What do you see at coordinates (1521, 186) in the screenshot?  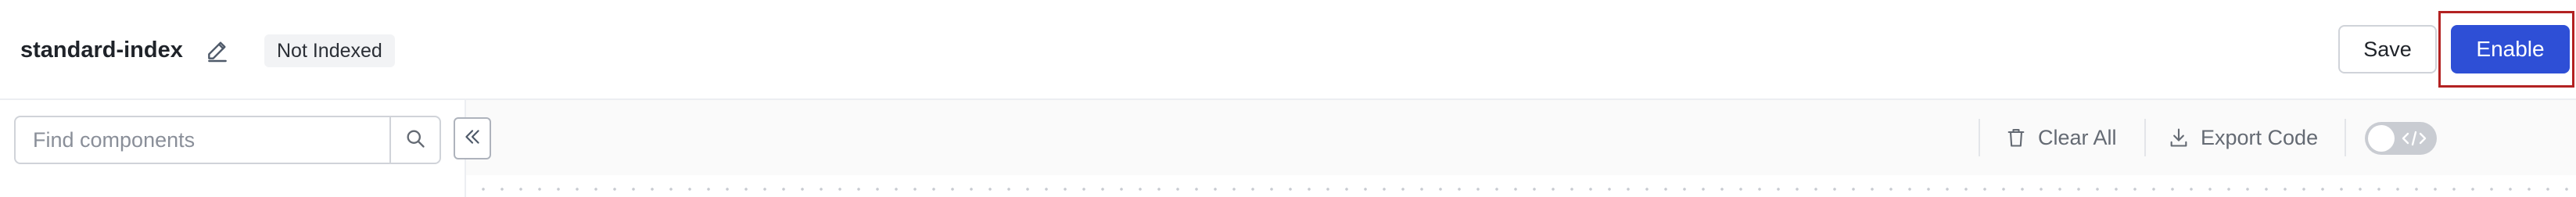 I see `canvas-grid` at bounding box center [1521, 186].